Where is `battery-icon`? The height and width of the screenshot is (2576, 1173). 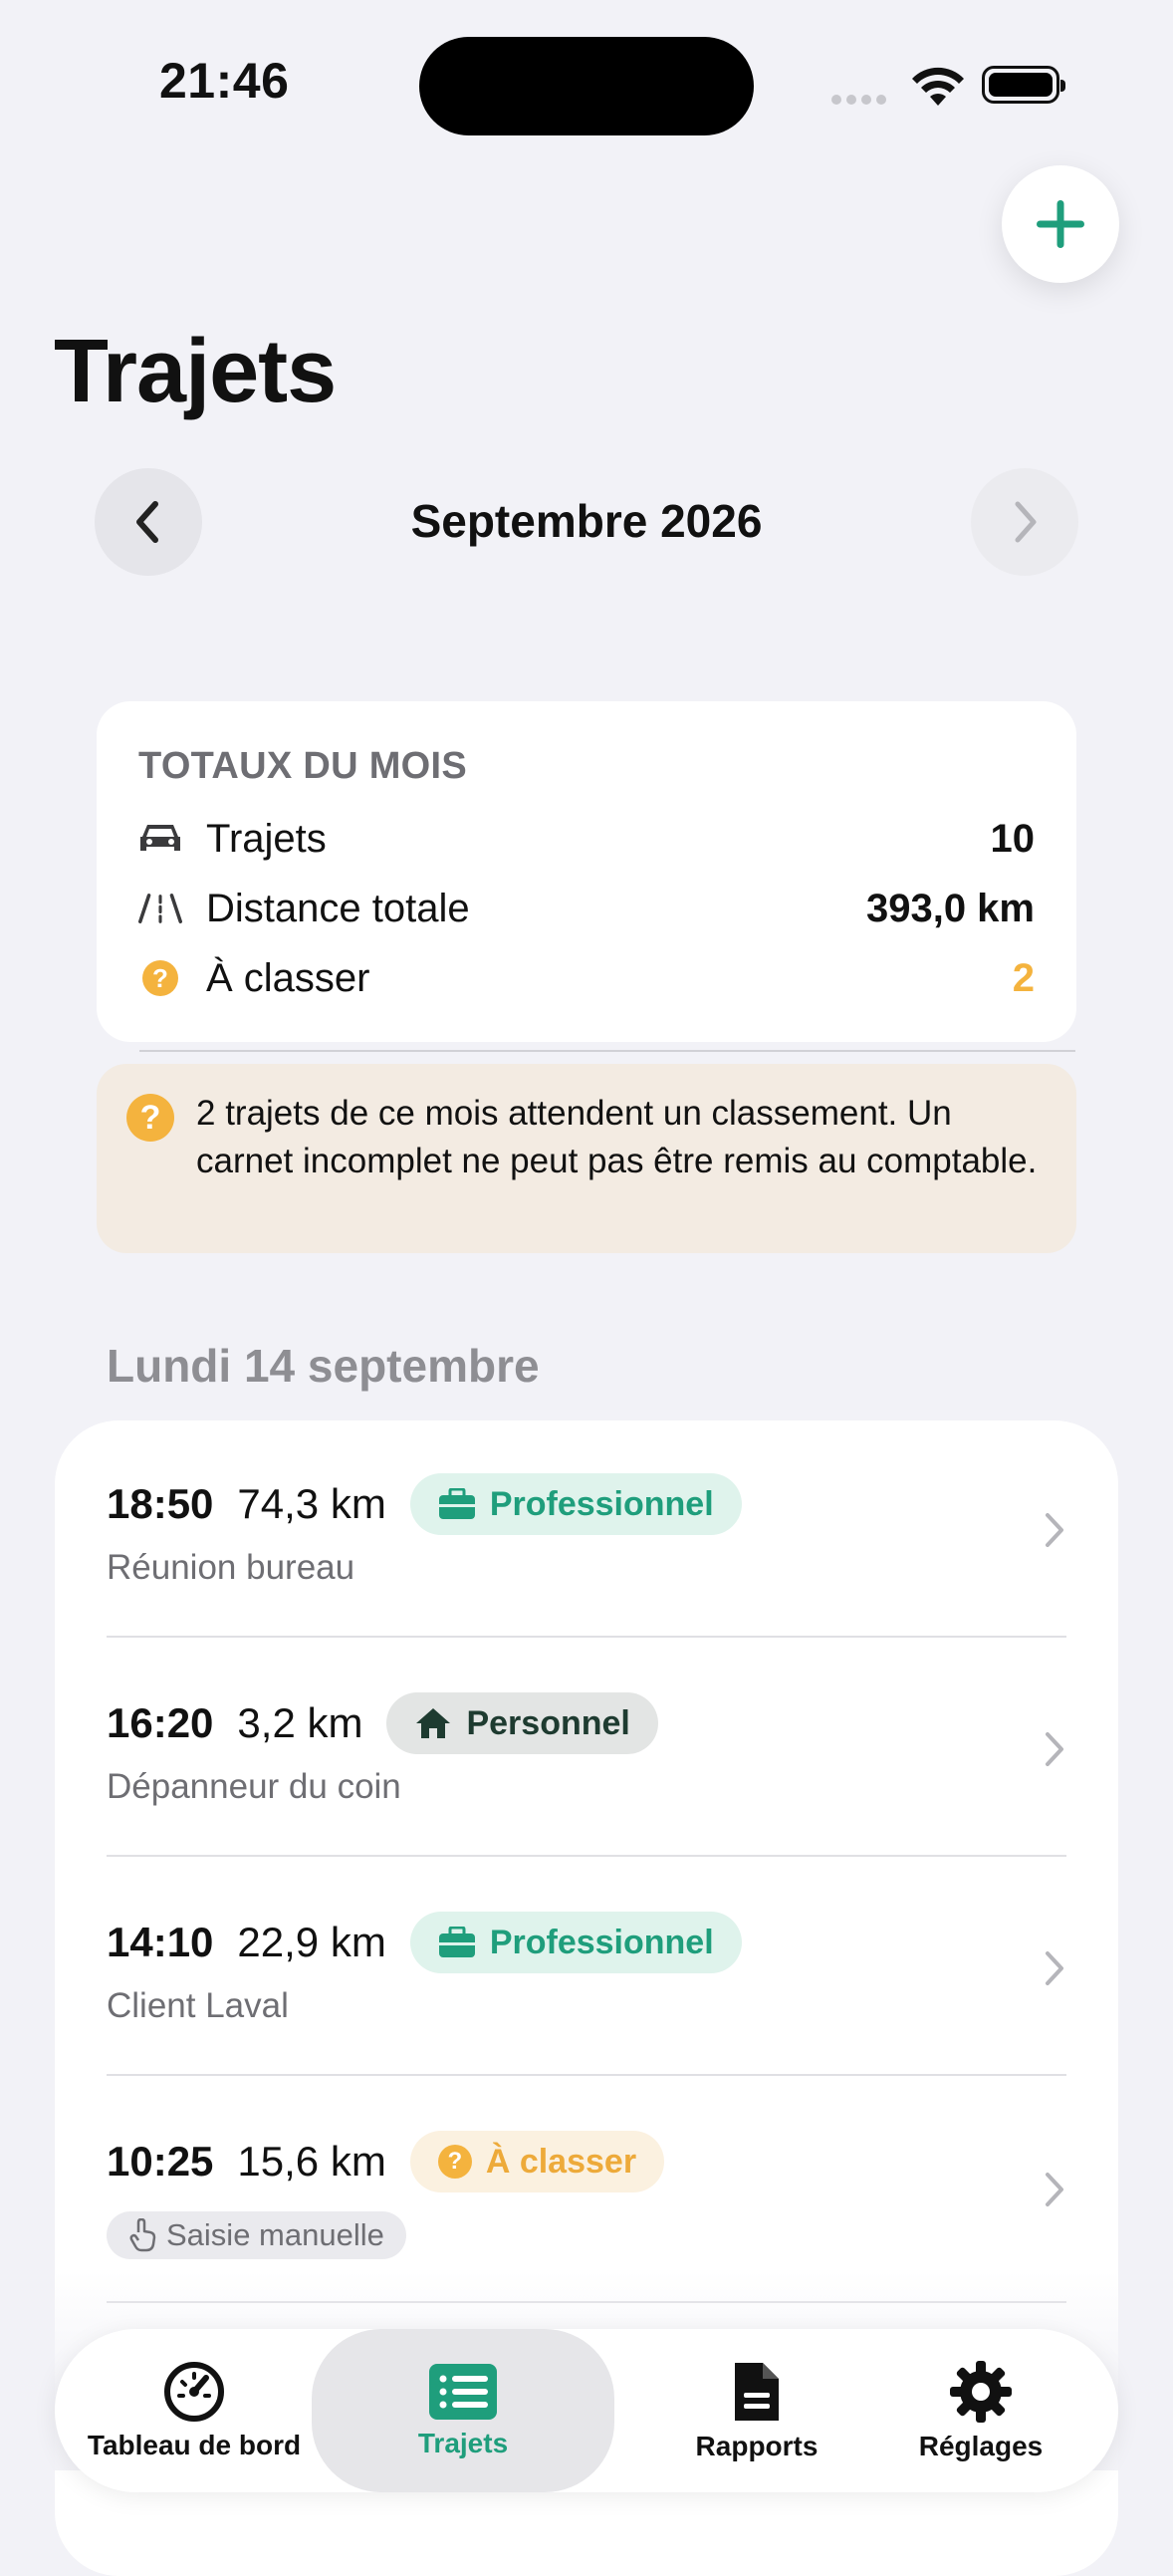 battery-icon is located at coordinates (1024, 85).